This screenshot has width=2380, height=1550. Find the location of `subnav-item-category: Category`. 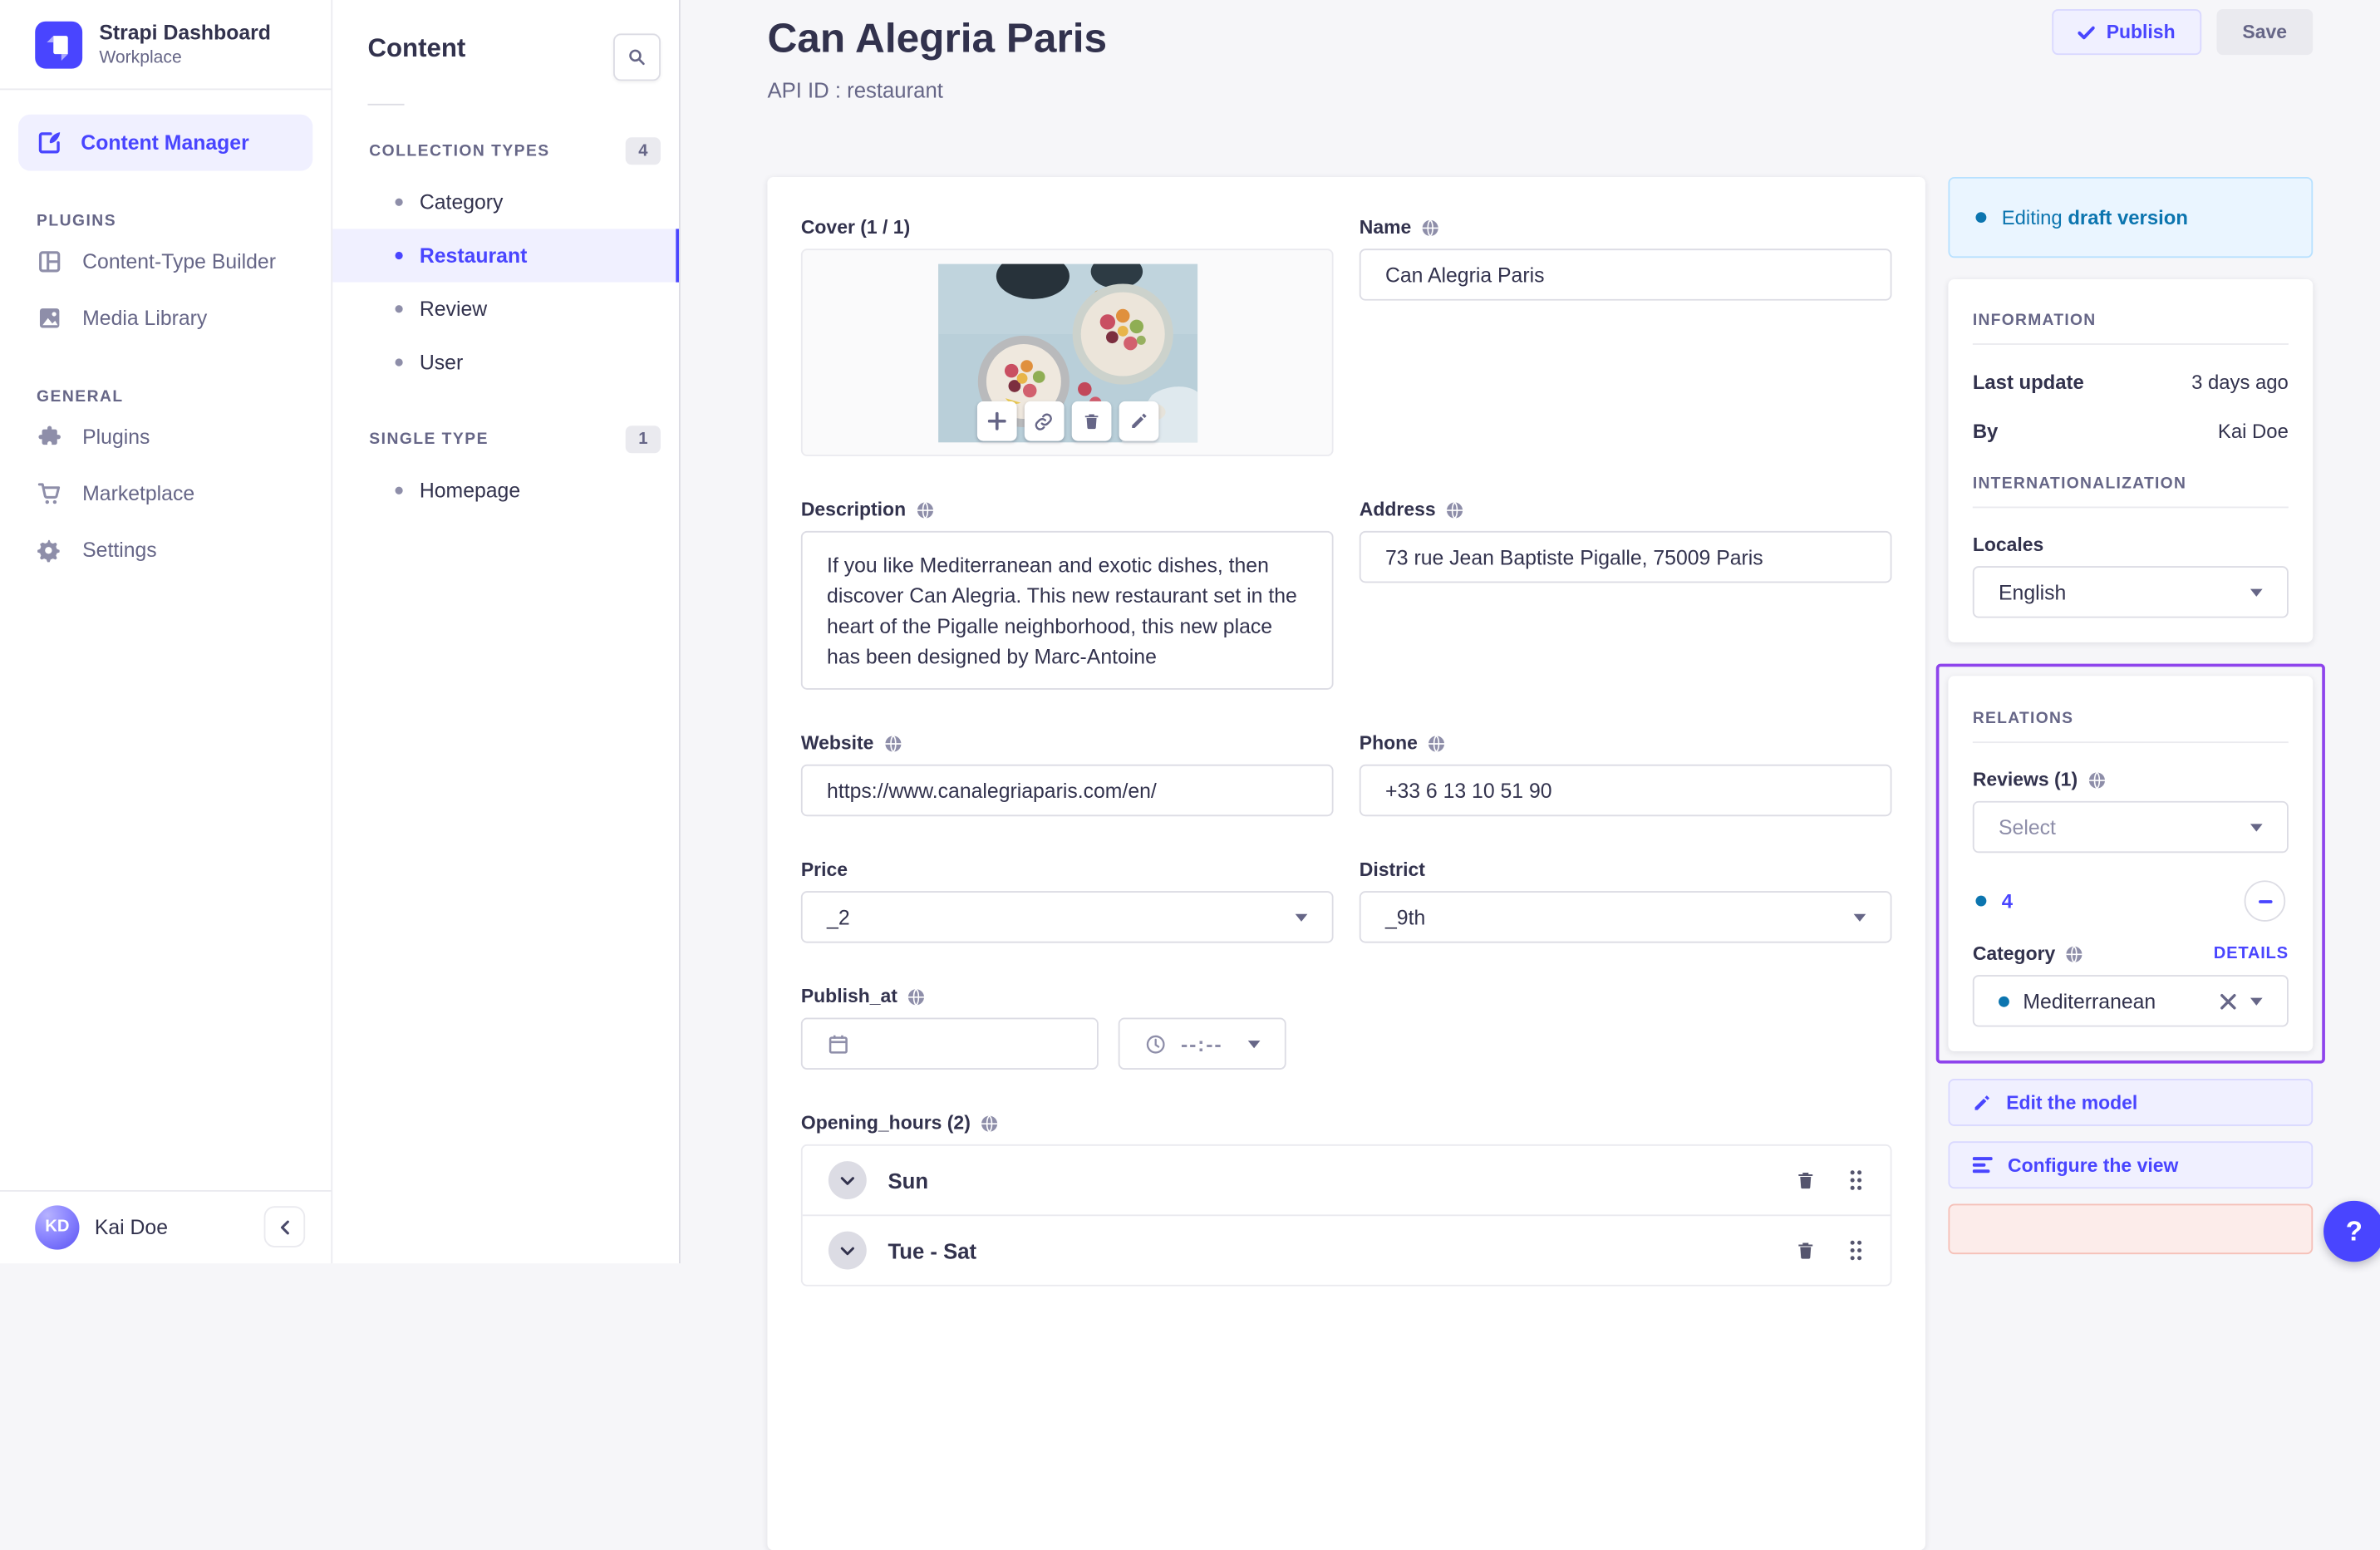

subnav-item-category: Category is located at coordinates (506, 202).